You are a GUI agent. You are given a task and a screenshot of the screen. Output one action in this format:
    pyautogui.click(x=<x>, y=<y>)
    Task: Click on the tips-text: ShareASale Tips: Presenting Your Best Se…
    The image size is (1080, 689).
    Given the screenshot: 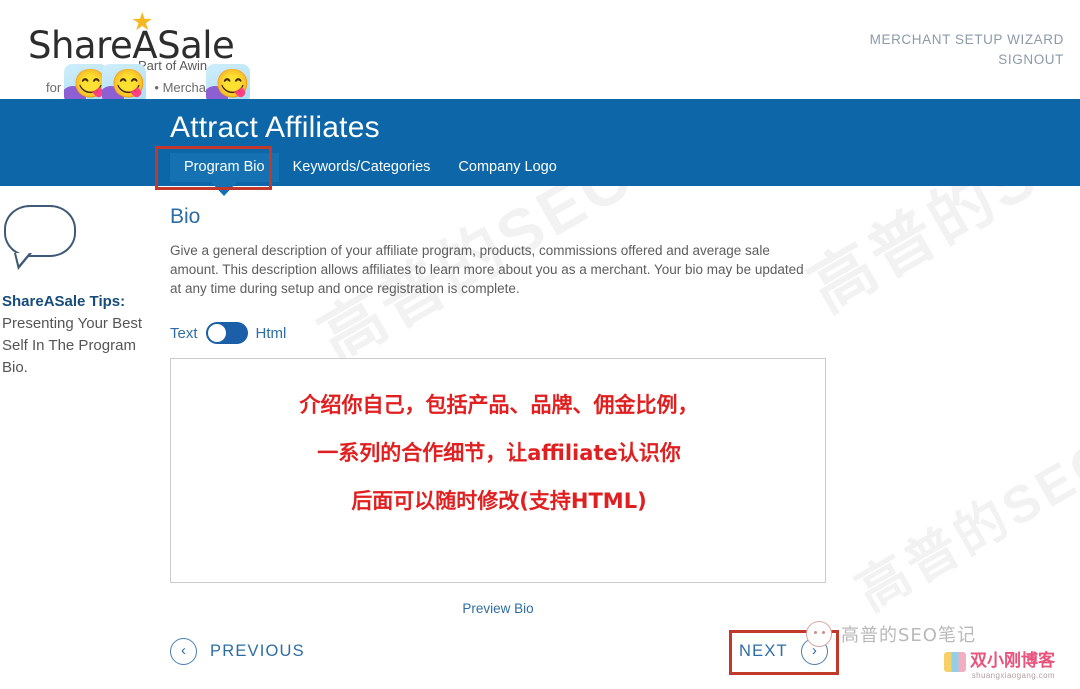 What is the action you would take?
    pyautogui.click(x=79, y=335)
    